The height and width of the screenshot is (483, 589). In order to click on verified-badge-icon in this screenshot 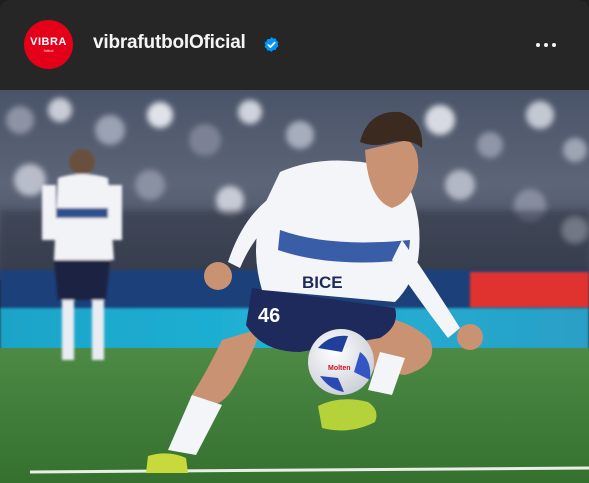, I will do `click(271, 44)`.